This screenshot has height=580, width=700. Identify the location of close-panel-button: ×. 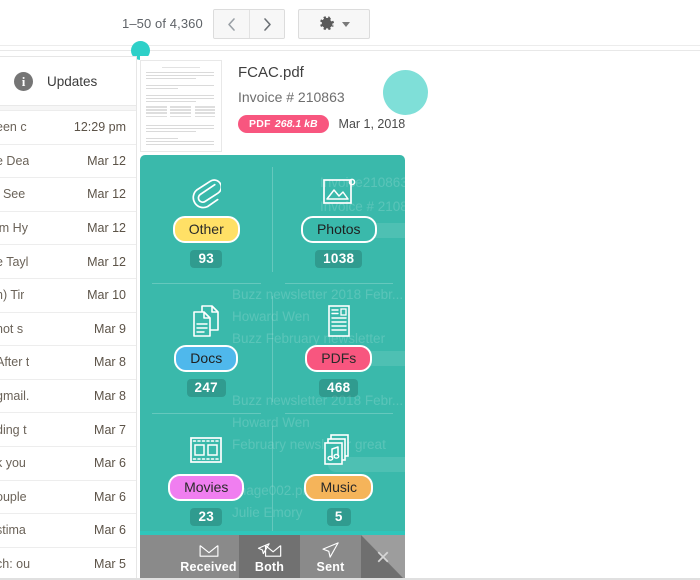
(383, 557).